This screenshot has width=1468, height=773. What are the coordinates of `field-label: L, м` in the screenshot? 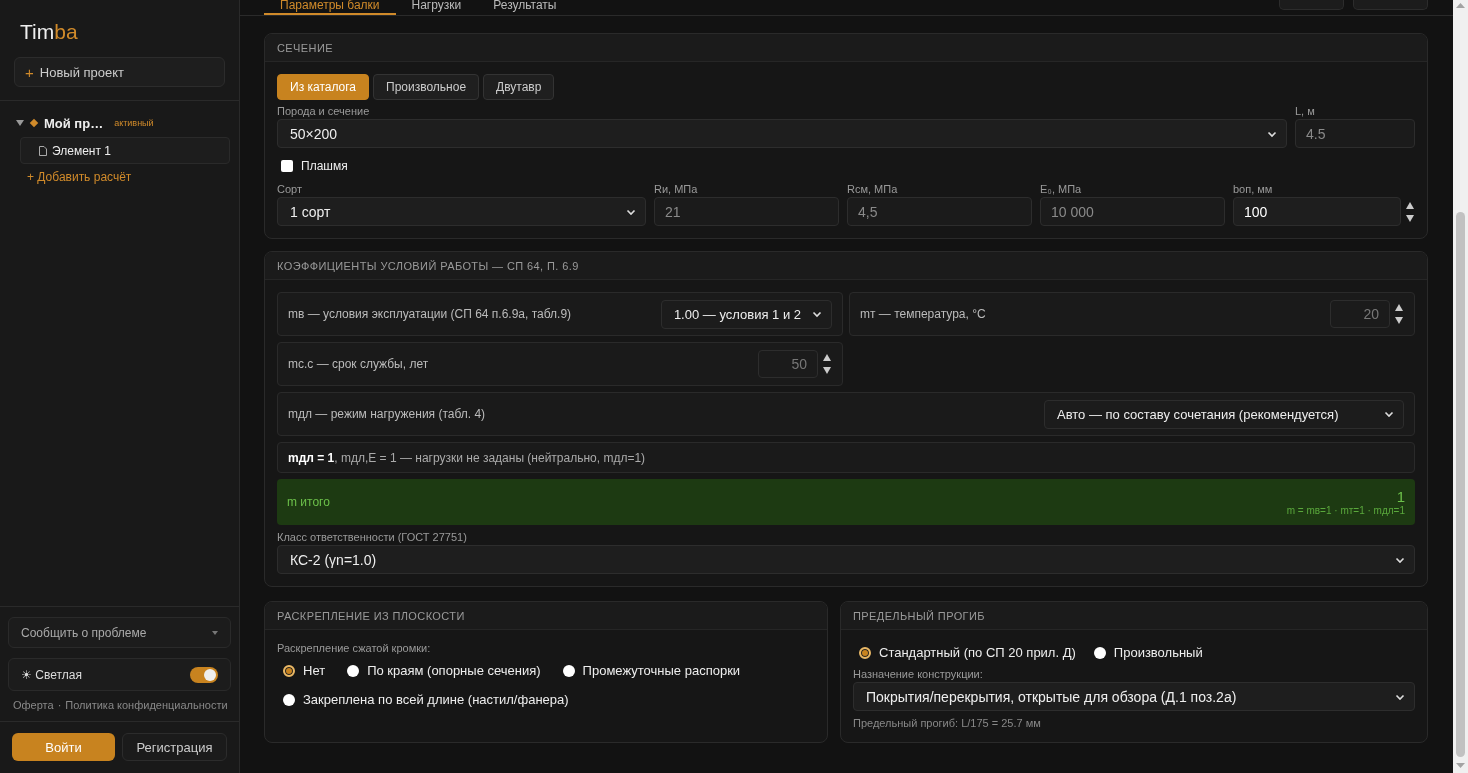 It's located at (1305, 111).